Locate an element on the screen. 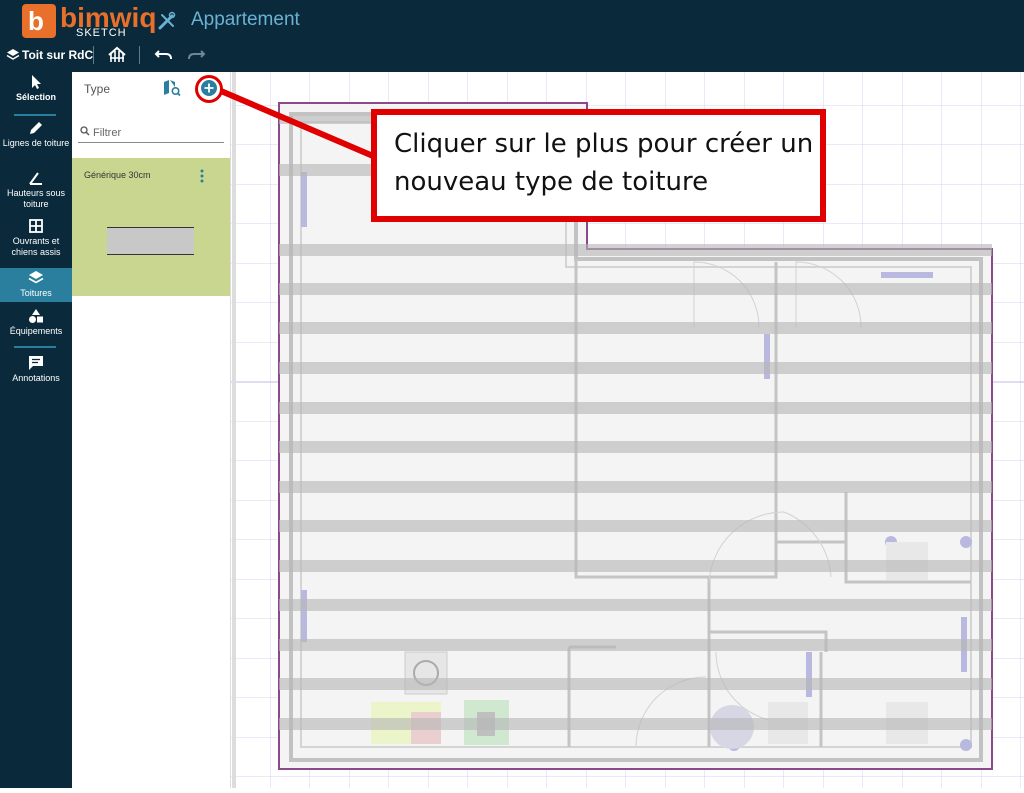  sidebar-item-roofs: Toitures is located at coordinates (36, 285).